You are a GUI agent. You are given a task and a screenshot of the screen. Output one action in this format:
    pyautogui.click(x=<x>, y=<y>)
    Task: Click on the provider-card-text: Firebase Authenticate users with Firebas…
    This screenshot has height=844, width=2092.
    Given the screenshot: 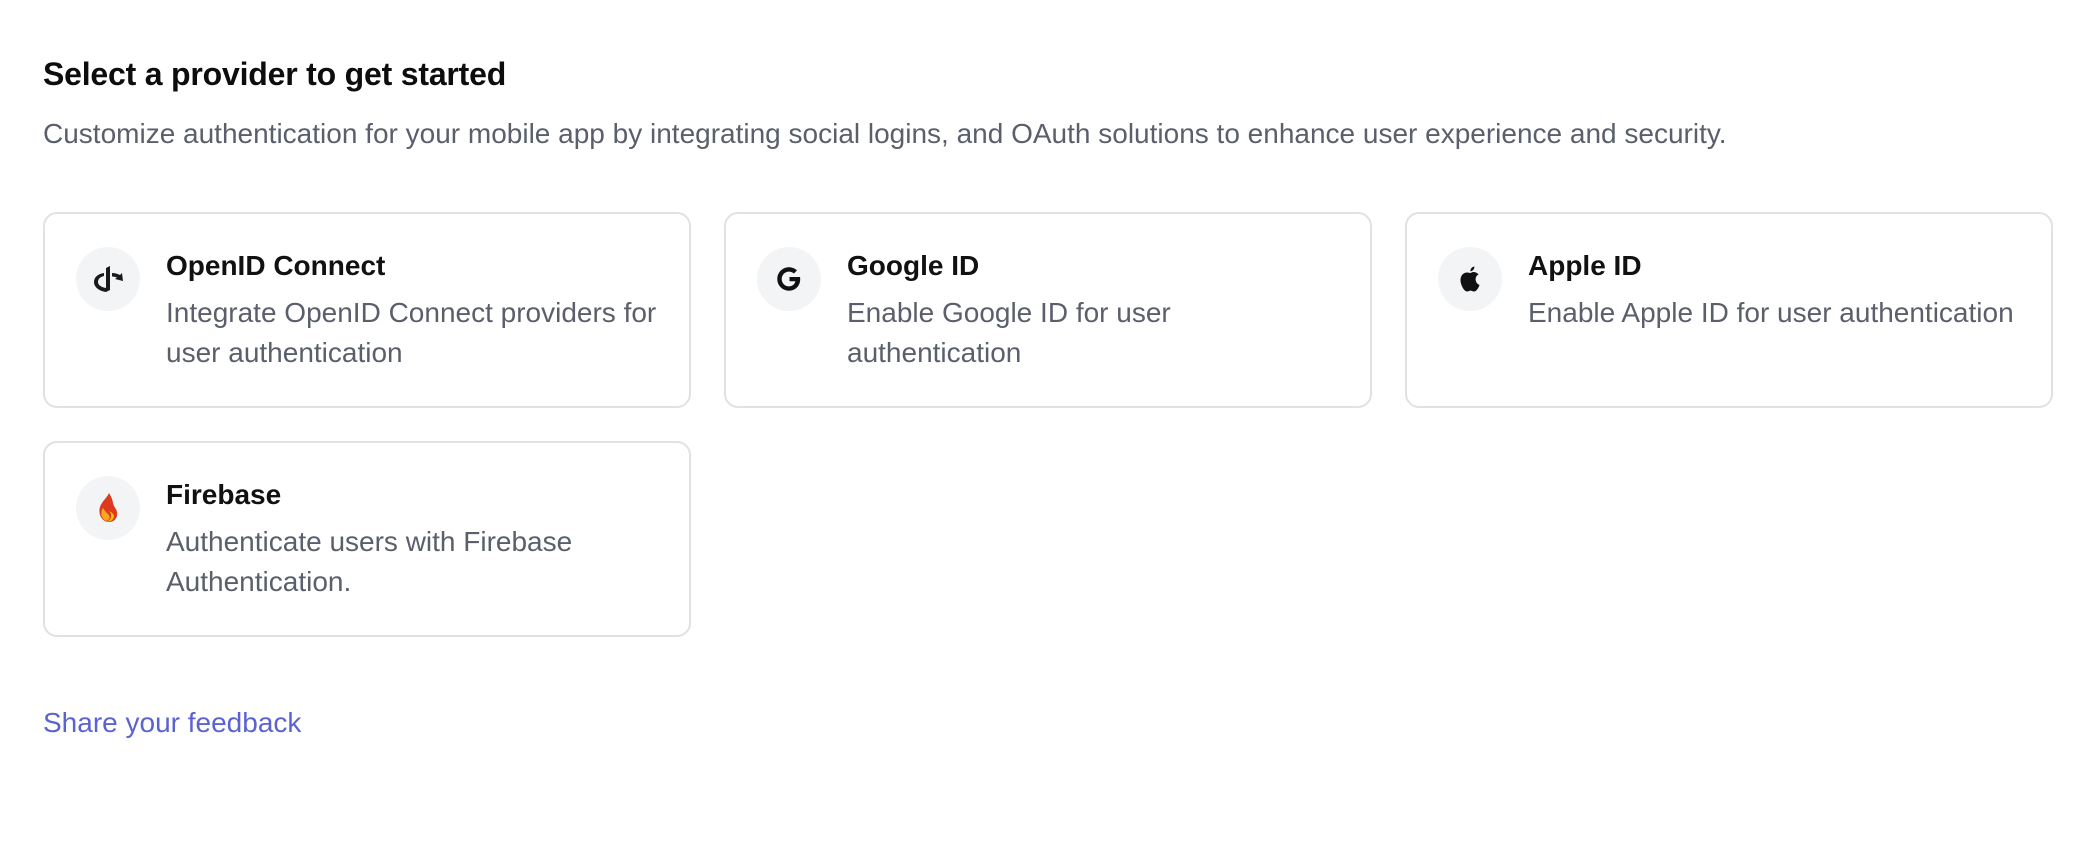 What is the action you would take?
    pyautogui.click(x=412, y=538)
    